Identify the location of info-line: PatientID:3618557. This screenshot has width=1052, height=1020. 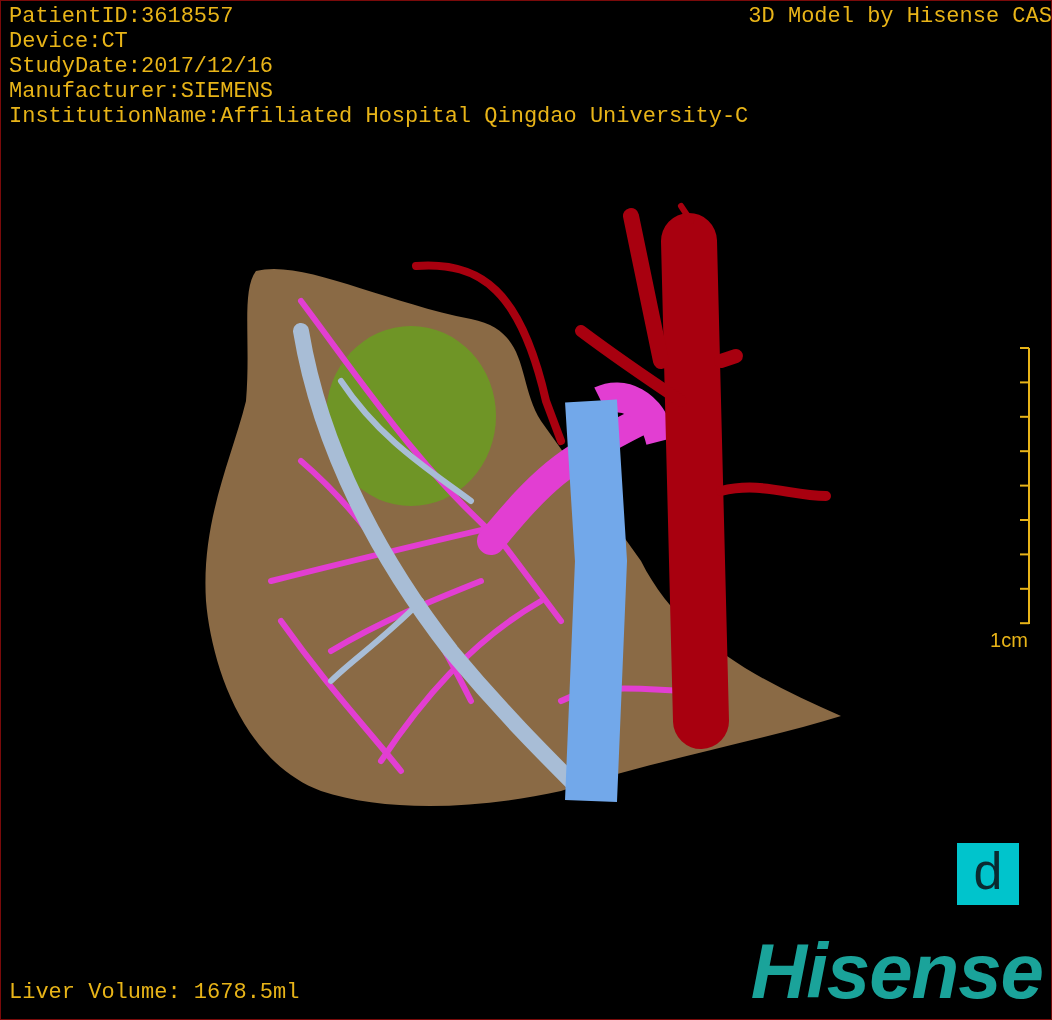
(122, 16).